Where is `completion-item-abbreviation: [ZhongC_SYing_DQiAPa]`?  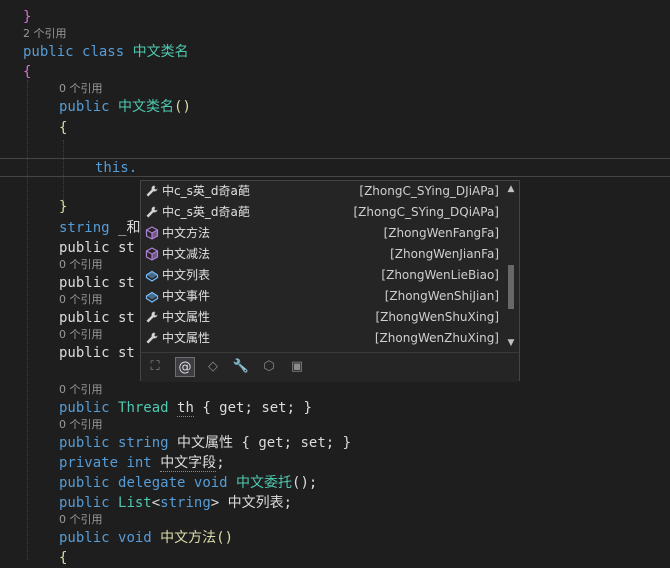 completion-item-abbreviation: [ZhongC_SYing_DQiAPa] is located at coordinates (426, 212).